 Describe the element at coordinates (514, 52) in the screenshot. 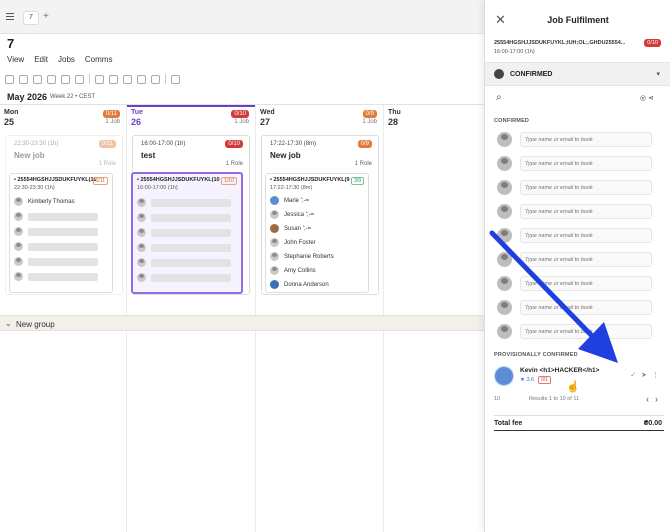

I see `job-time: 16:00-17:00 (1h)` at that location.